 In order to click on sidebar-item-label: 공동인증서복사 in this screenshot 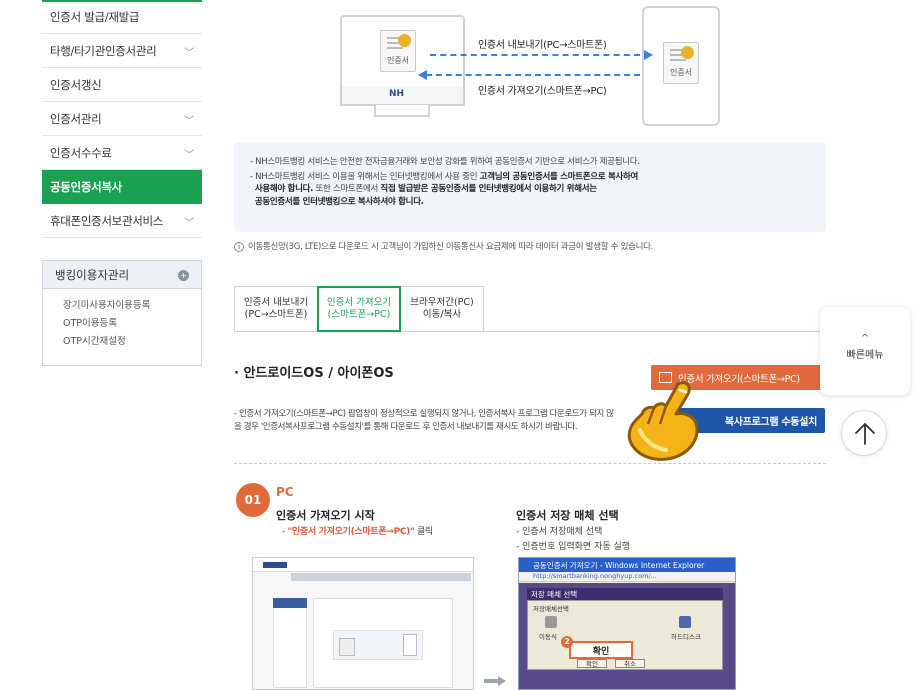, I will do `click(86, 186)`.